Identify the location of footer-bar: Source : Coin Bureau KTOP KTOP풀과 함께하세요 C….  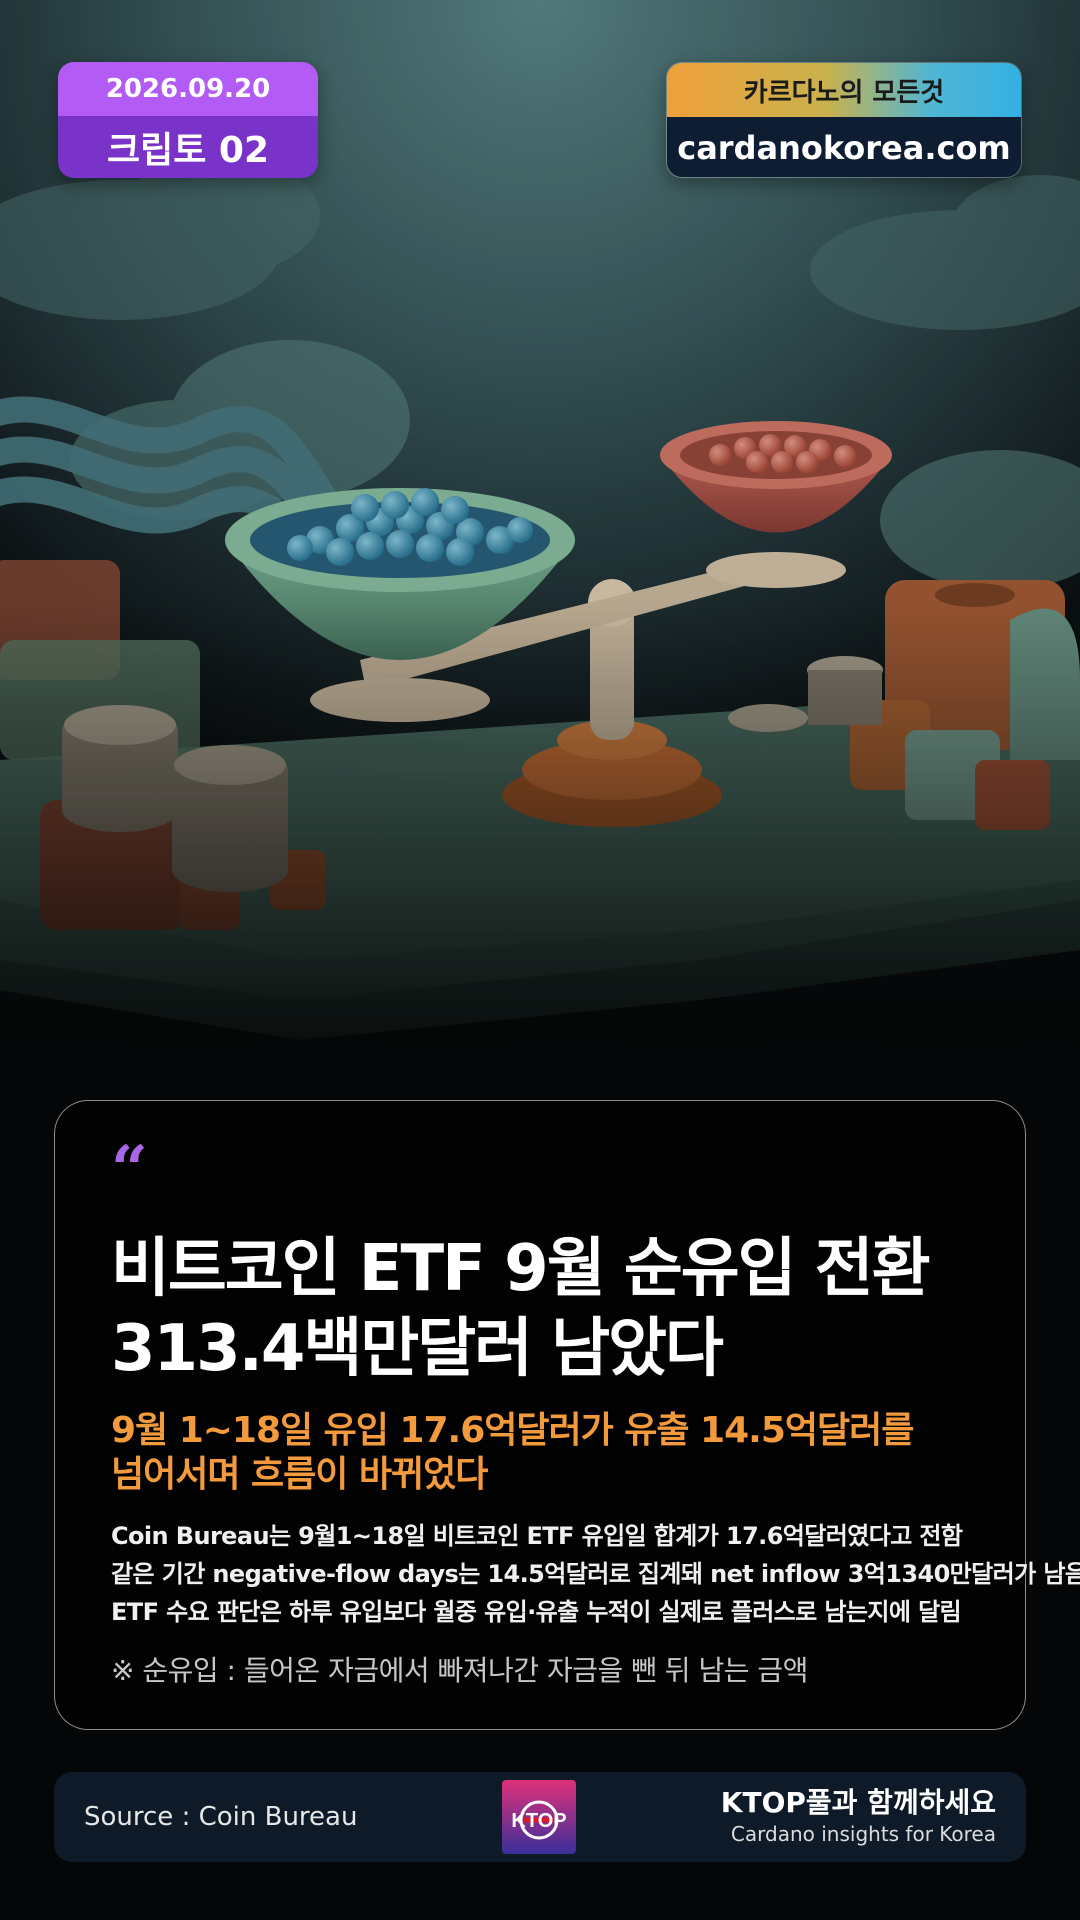
(540, 1817).